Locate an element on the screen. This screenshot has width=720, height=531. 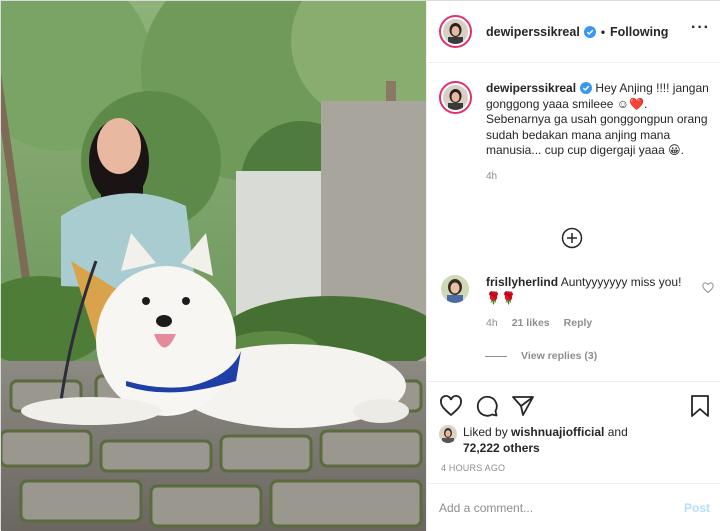
post-timestamp: 4 HOURS AGO is located at coordinates (473, 468).